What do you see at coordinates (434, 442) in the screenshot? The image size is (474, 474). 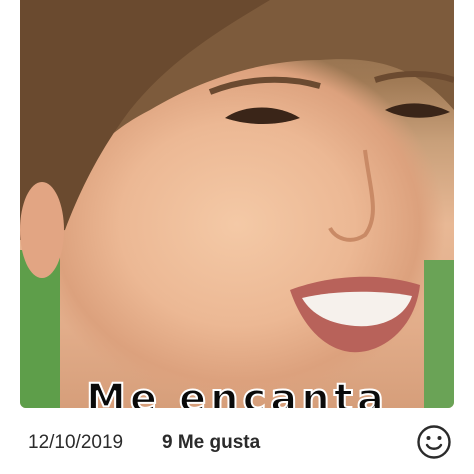 I see `smiley-face-icon` at bounding box center [434, 442].